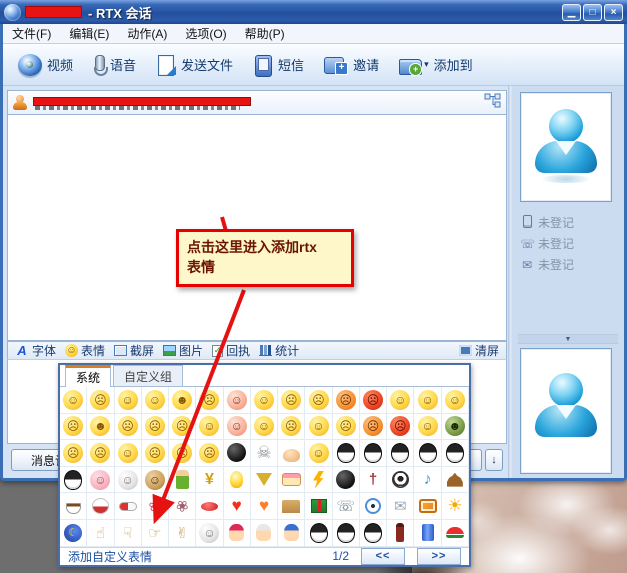 This screenshot has height=573, width=627. What do you see at coordinates (279, 350) in the screenshot?
I see `statistics-button: 统计` at bounding box center [279, 350].